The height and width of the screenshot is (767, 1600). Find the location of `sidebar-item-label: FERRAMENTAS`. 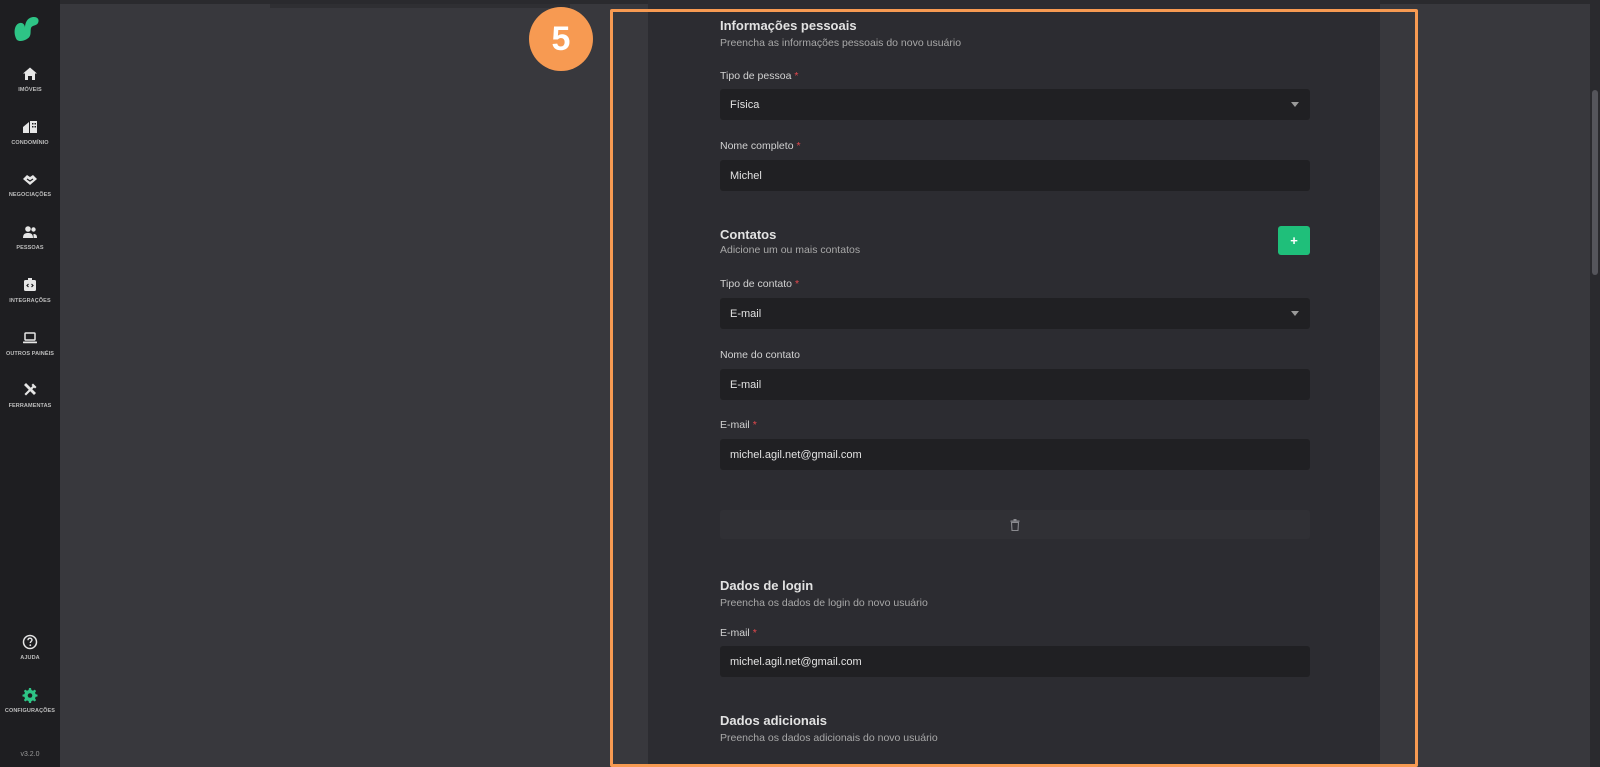

sidebar-item-label: FERRAMENTAS is located at coordinates (30, 406).